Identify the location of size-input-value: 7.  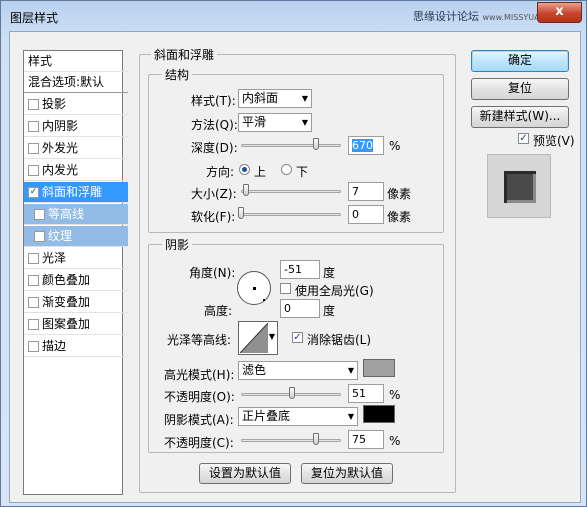
(355, 191).